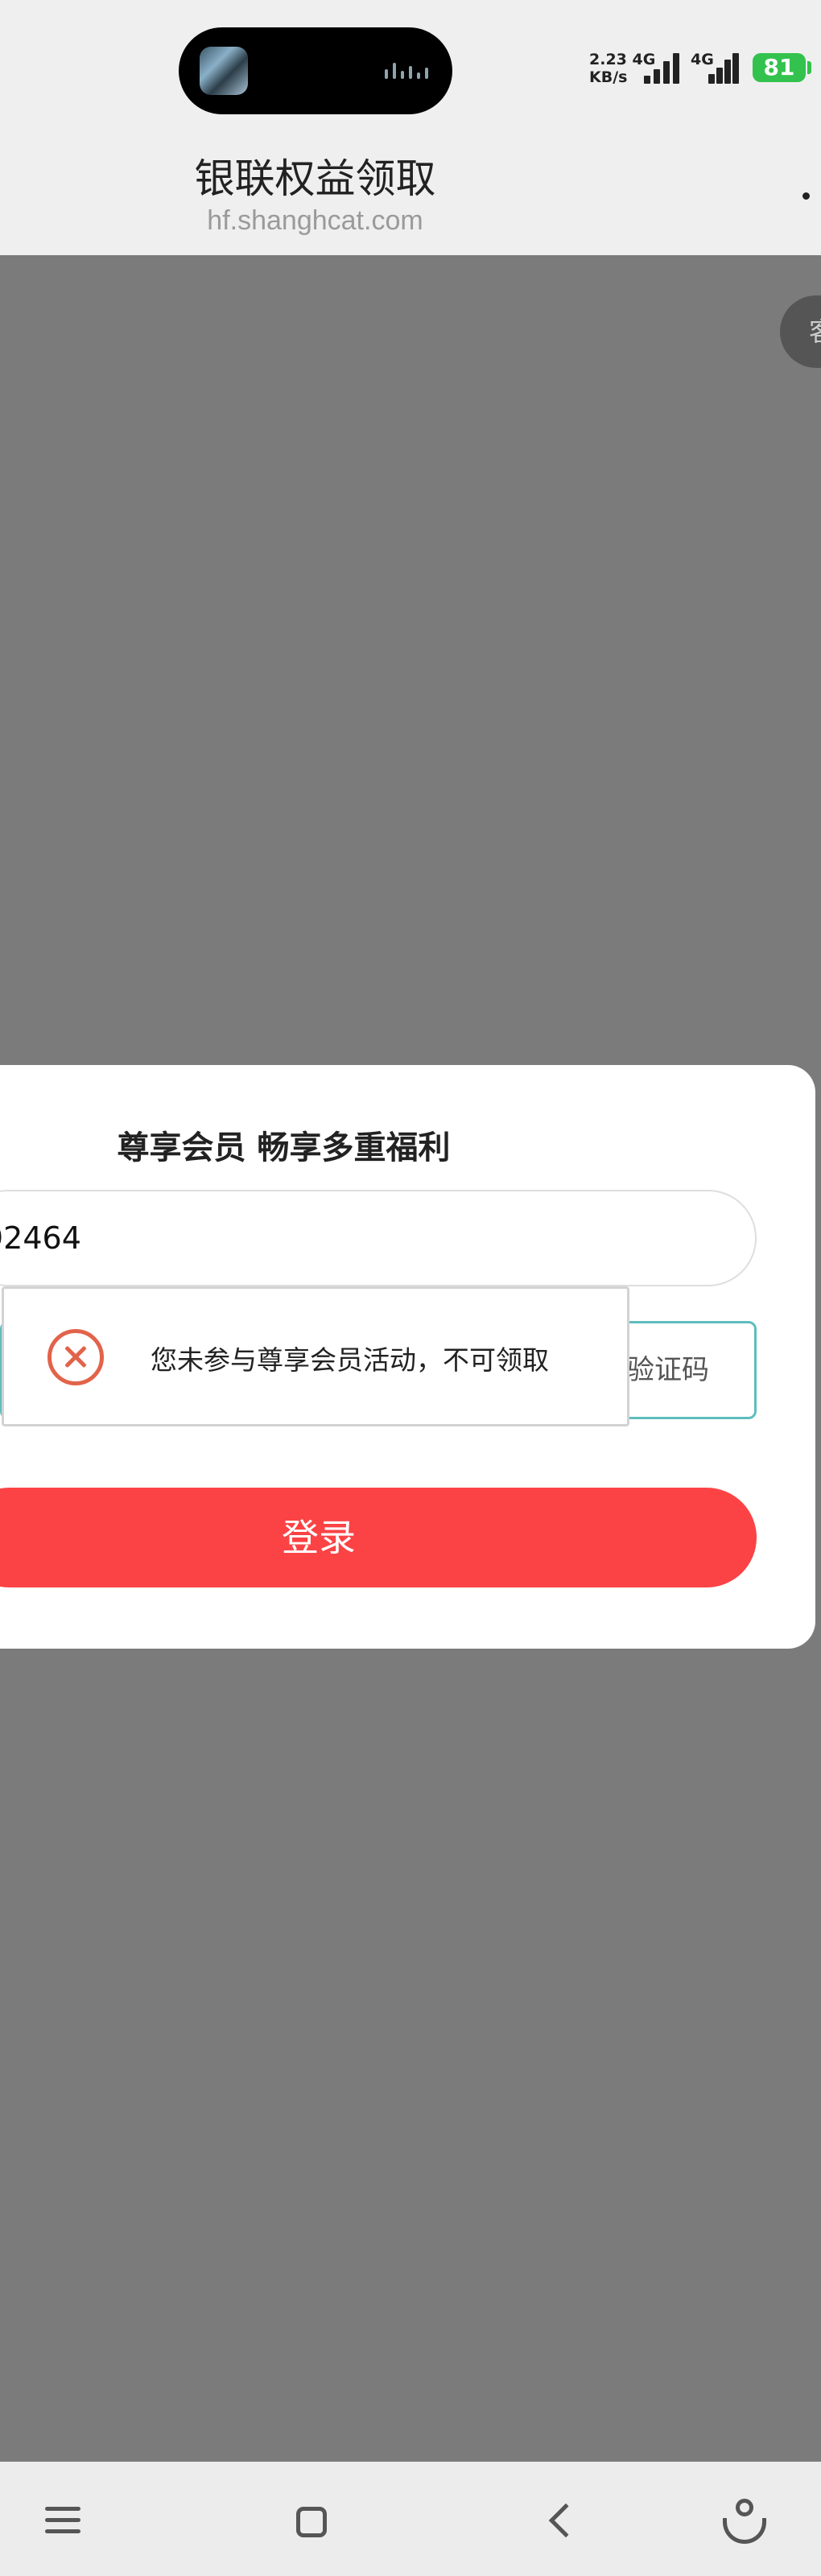 Image resolution: width=821 pixels, height=2576 pixels. I want to click on more-options-icon, so click(806, 196).